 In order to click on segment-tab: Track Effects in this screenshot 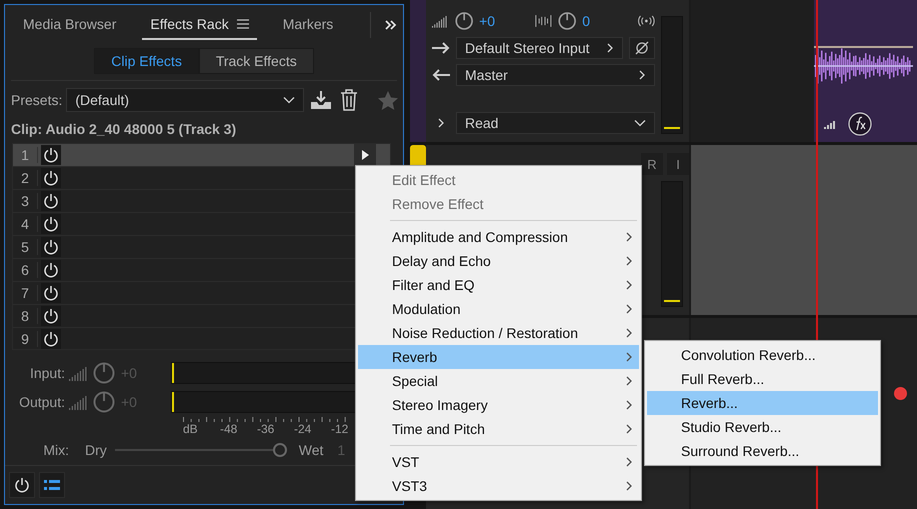, I will do `click(256, 61)`.